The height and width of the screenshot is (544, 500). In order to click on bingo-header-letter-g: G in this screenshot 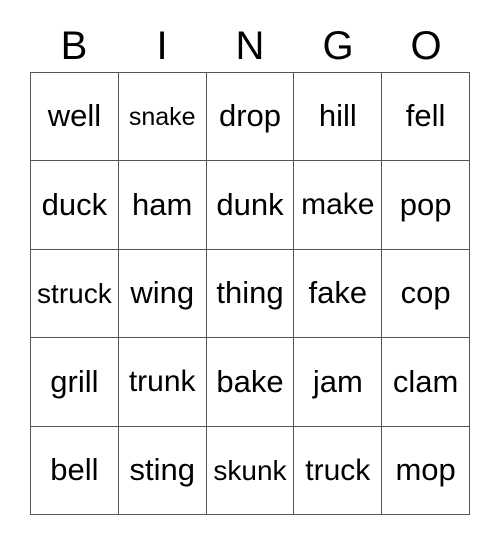, I will do `click(338, 46)`.